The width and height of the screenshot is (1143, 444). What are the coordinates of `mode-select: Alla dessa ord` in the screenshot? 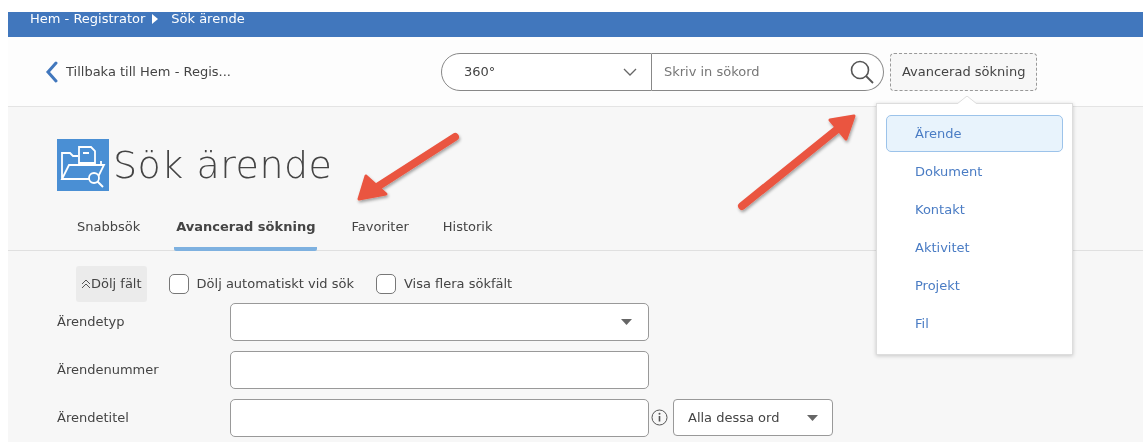 It's located at (753, 417).